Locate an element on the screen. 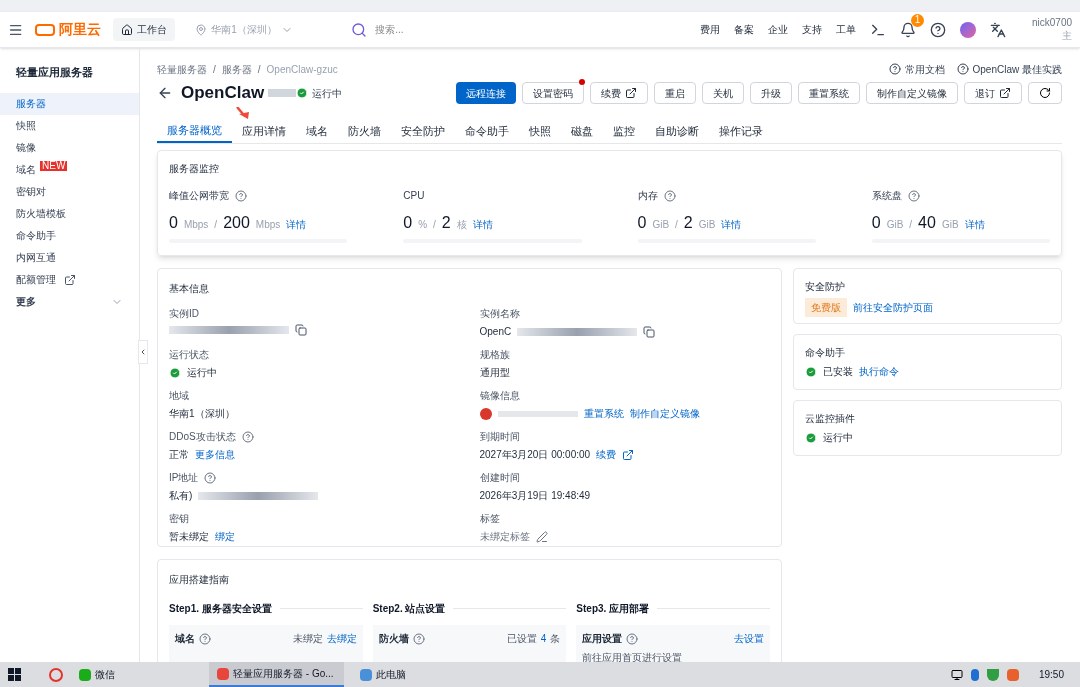 This screenshot has height=687, width=1080. taskbar-app: 微信 is located at coordinates (136, 674).